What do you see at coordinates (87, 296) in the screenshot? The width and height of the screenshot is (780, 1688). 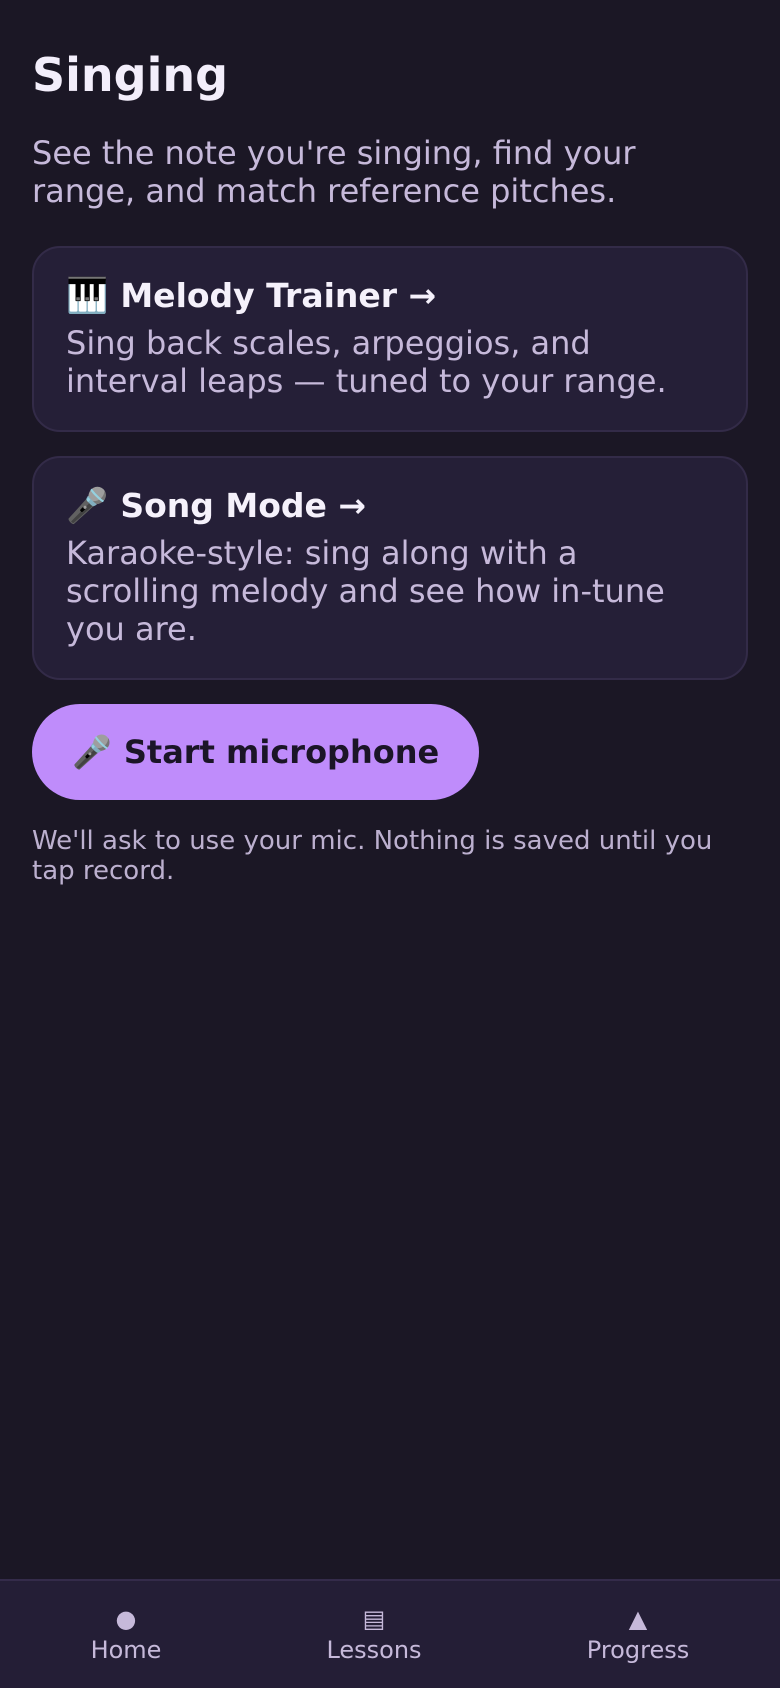 I see `piano-keys-icon: 🎹` at bounding box center [87, 296].